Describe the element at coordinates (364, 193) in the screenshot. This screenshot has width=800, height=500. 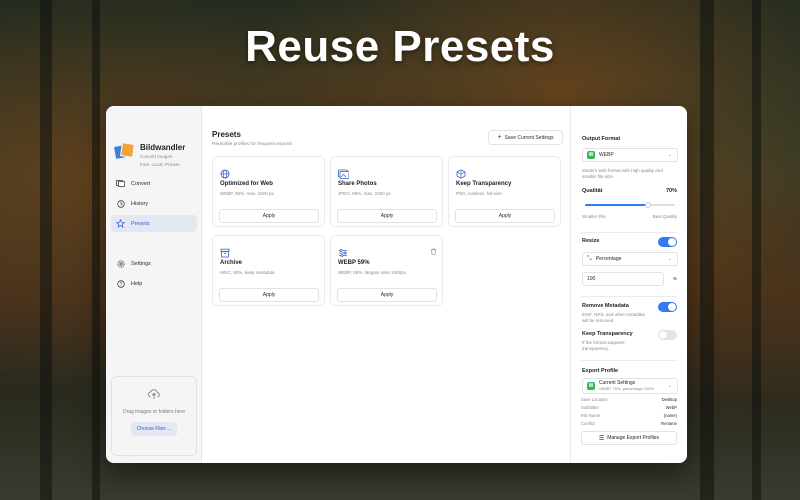
I see `preset-description: JPEG, 86%, max. 2400 px` at that location.